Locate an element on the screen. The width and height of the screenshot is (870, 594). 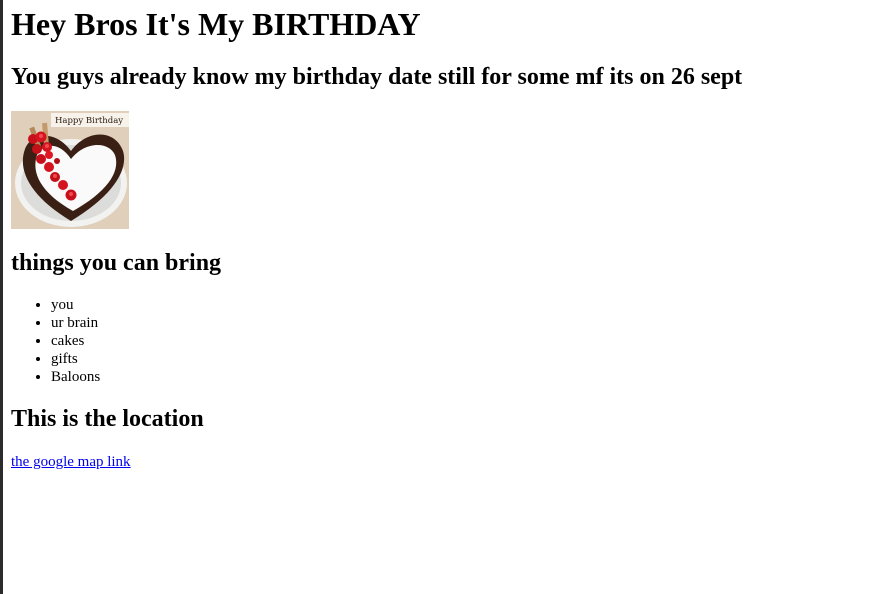
things-to-bring-heading: things you can bring is located at coordinates (116, 263).